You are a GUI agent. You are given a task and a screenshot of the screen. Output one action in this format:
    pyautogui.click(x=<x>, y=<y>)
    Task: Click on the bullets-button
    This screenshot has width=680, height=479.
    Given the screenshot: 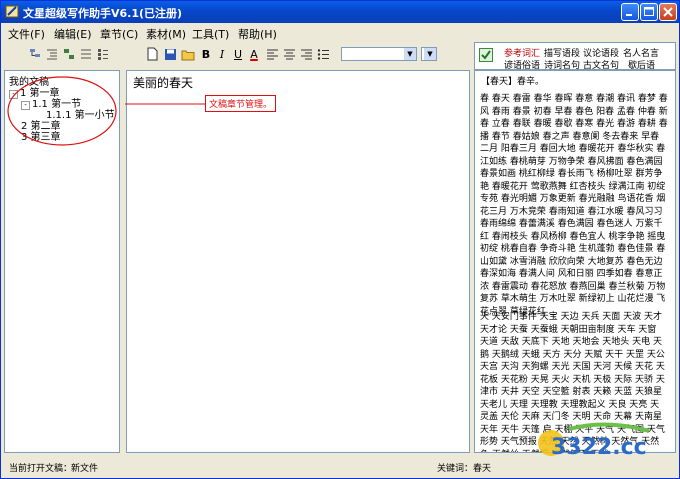 What is the action you would take?
    pyautogui.click(x=323, y=54)
    